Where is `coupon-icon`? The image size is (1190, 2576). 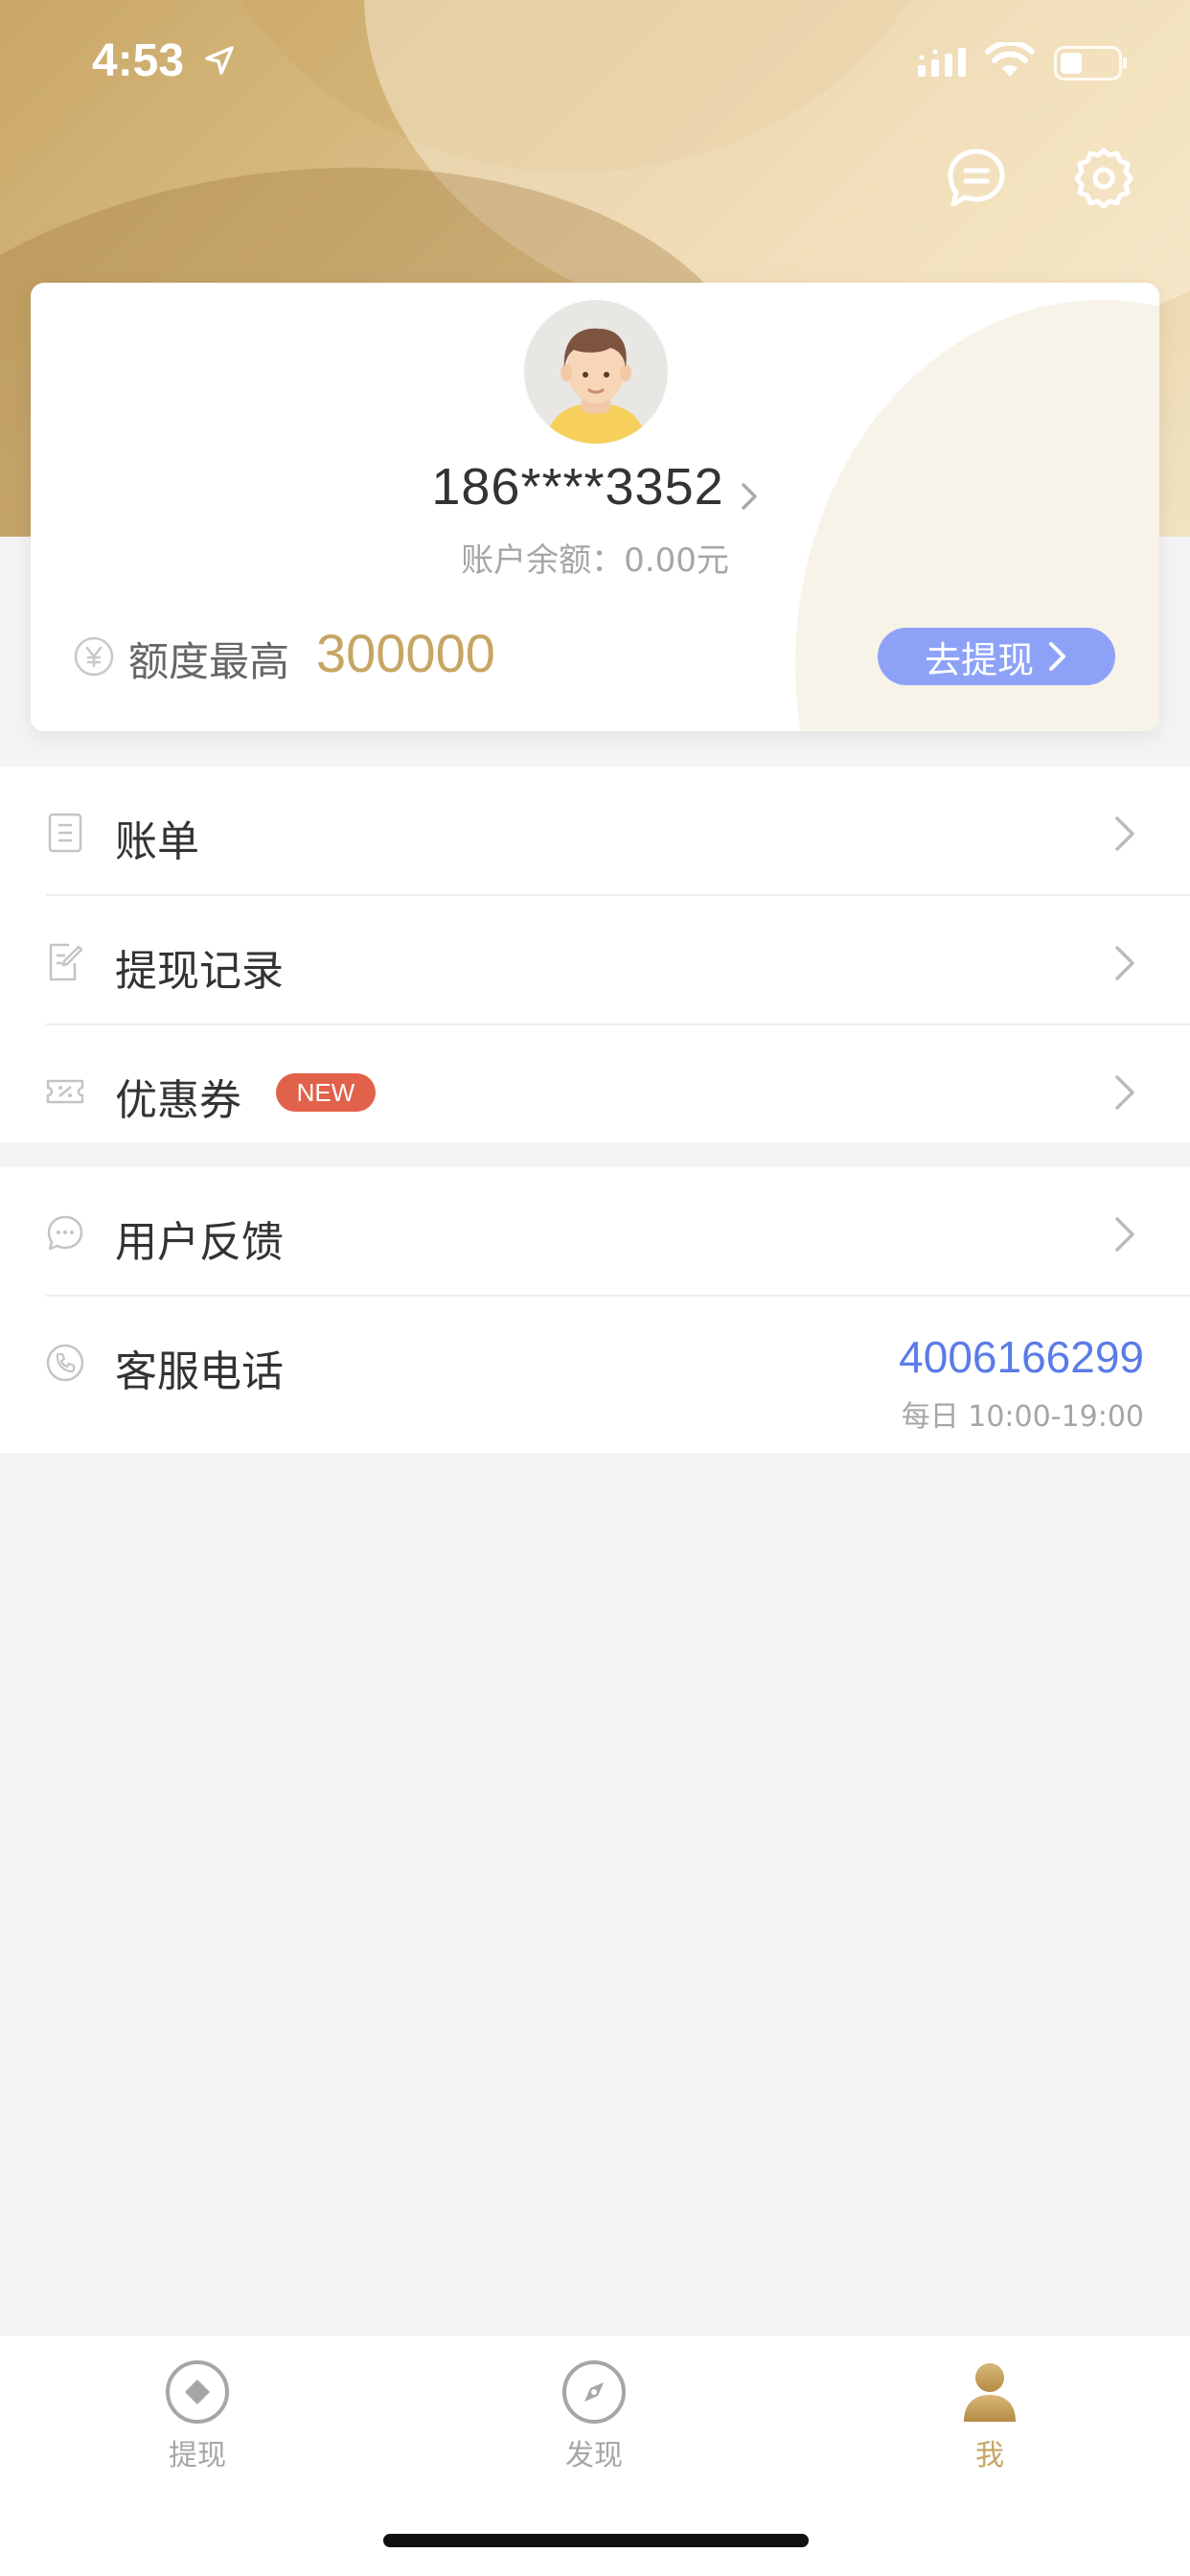
coupon-icon is located at coordinates (65, 1091).